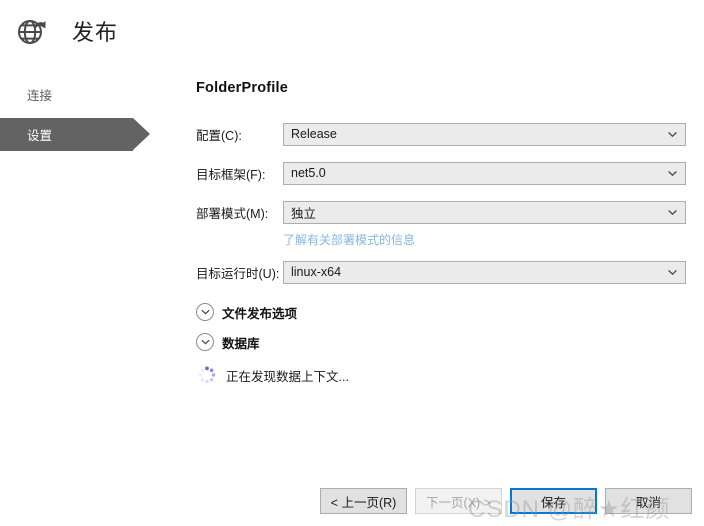 This screenshot has width=704, height=526. What do you see at coordinates (314, 134) in the screenshot?
I see `configuration-value: Release` at bounding box center [314, 134].